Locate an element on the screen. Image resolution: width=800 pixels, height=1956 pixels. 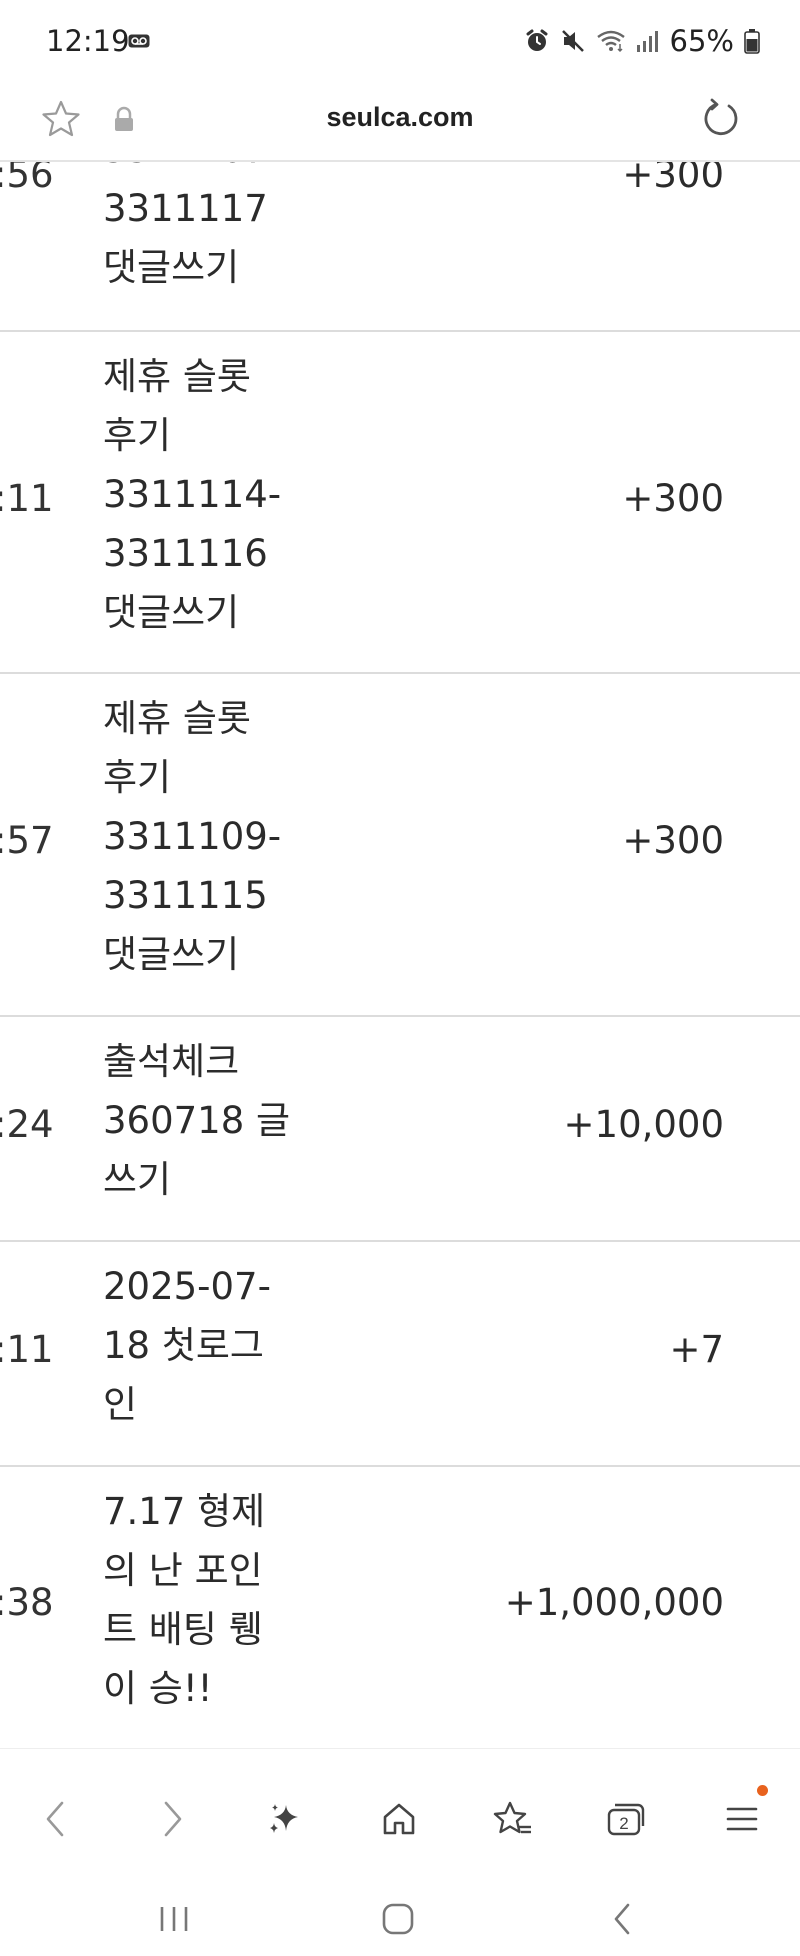
notification-dot is located at coordinates (762, 1790).